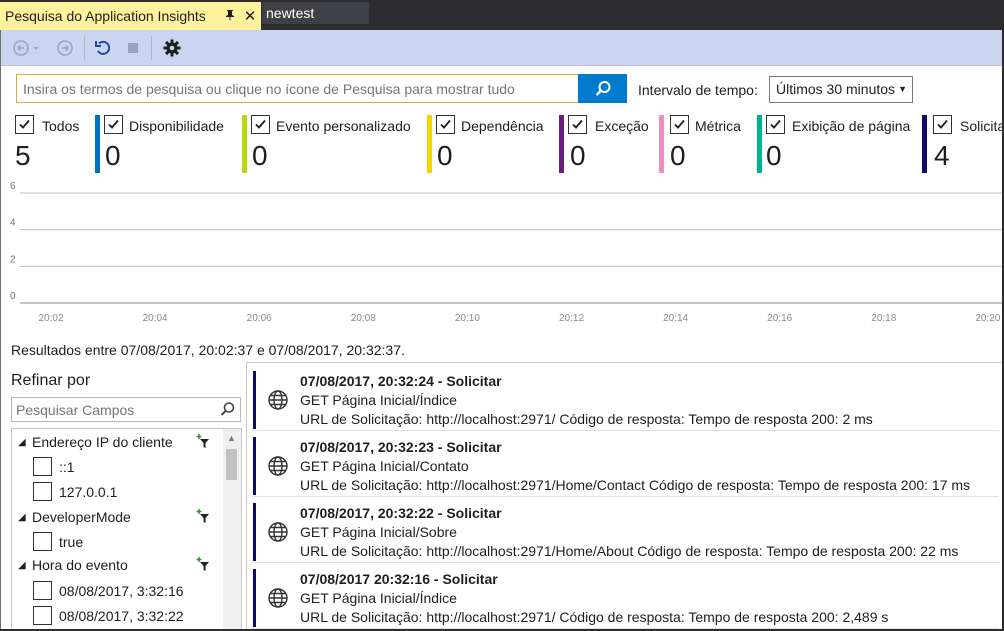  What do you see at coordinates (105, 16) in the screenshot?
I see `tab-title: Pesquisa do Application Insights` at bounding box center [105, 16].